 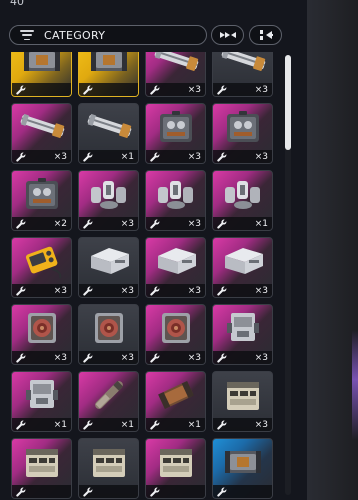 I want to click on filter-lines-icon, so click(x=27, y=35).